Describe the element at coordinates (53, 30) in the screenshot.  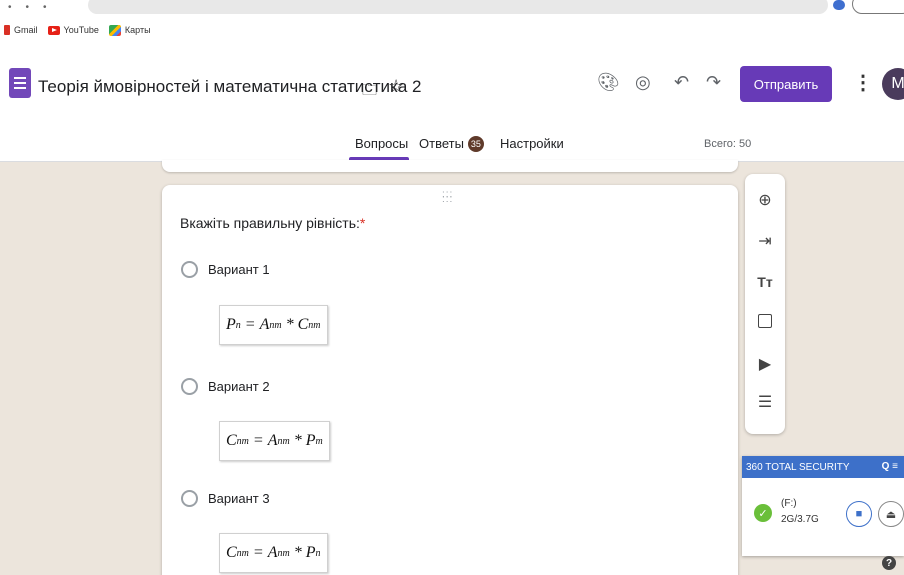
I see `youtube-icon` at that location.